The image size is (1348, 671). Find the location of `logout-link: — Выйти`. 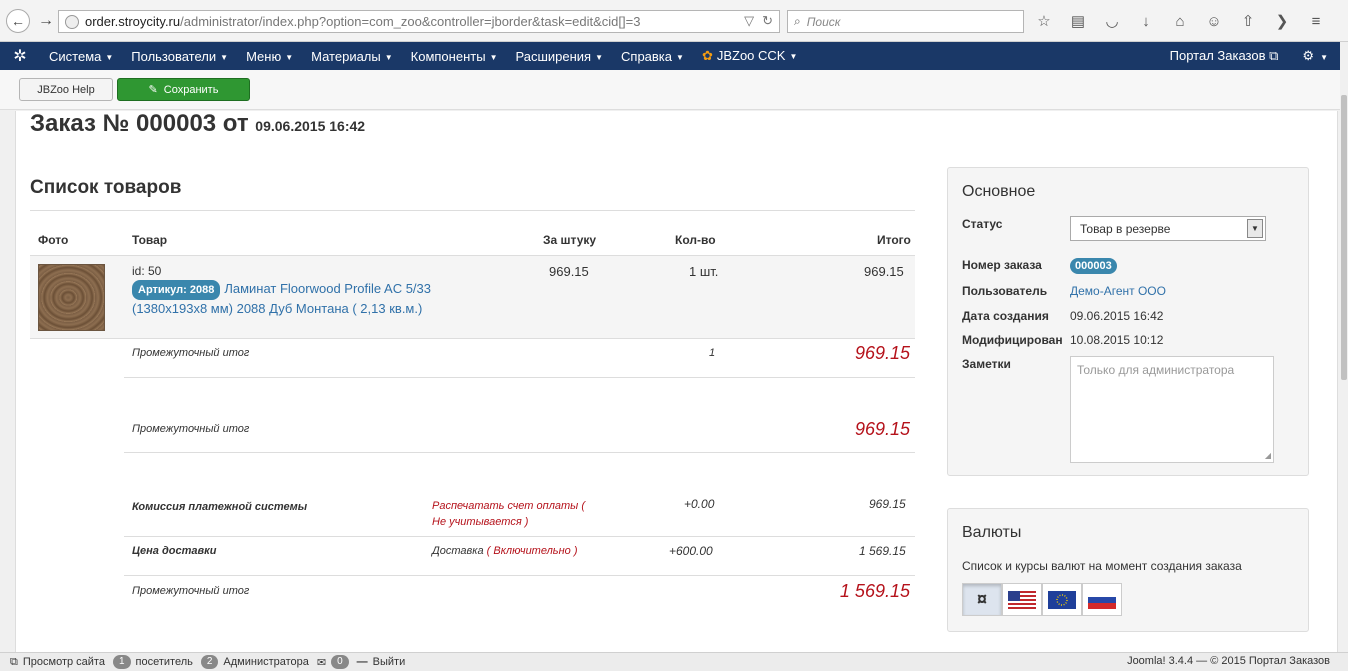

logout-link: — Выйти is located at coordinates (381, 662).